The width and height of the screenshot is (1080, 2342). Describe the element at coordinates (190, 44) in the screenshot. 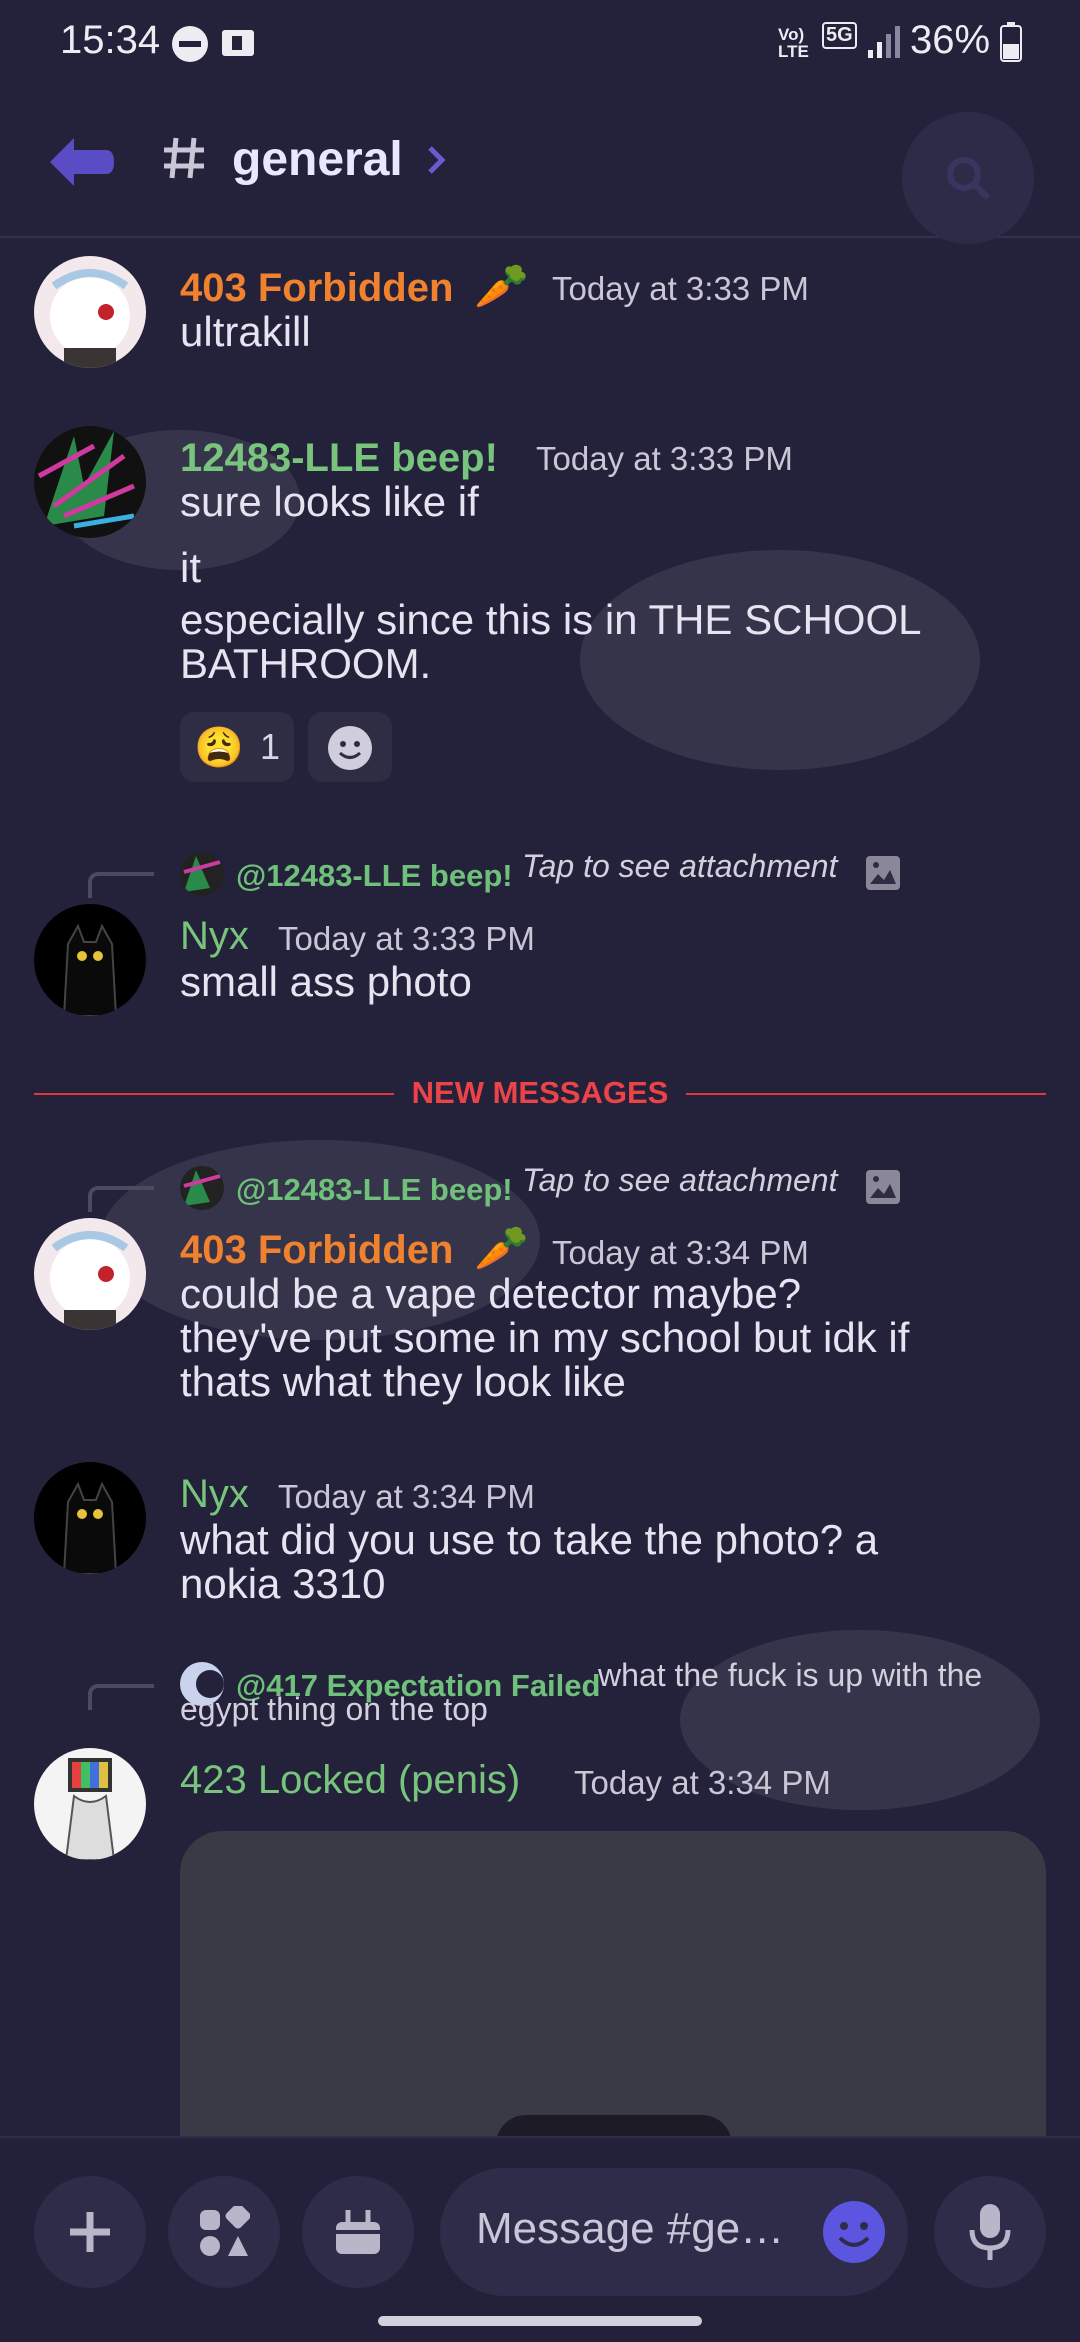

I see `dnd-icon` at that location.